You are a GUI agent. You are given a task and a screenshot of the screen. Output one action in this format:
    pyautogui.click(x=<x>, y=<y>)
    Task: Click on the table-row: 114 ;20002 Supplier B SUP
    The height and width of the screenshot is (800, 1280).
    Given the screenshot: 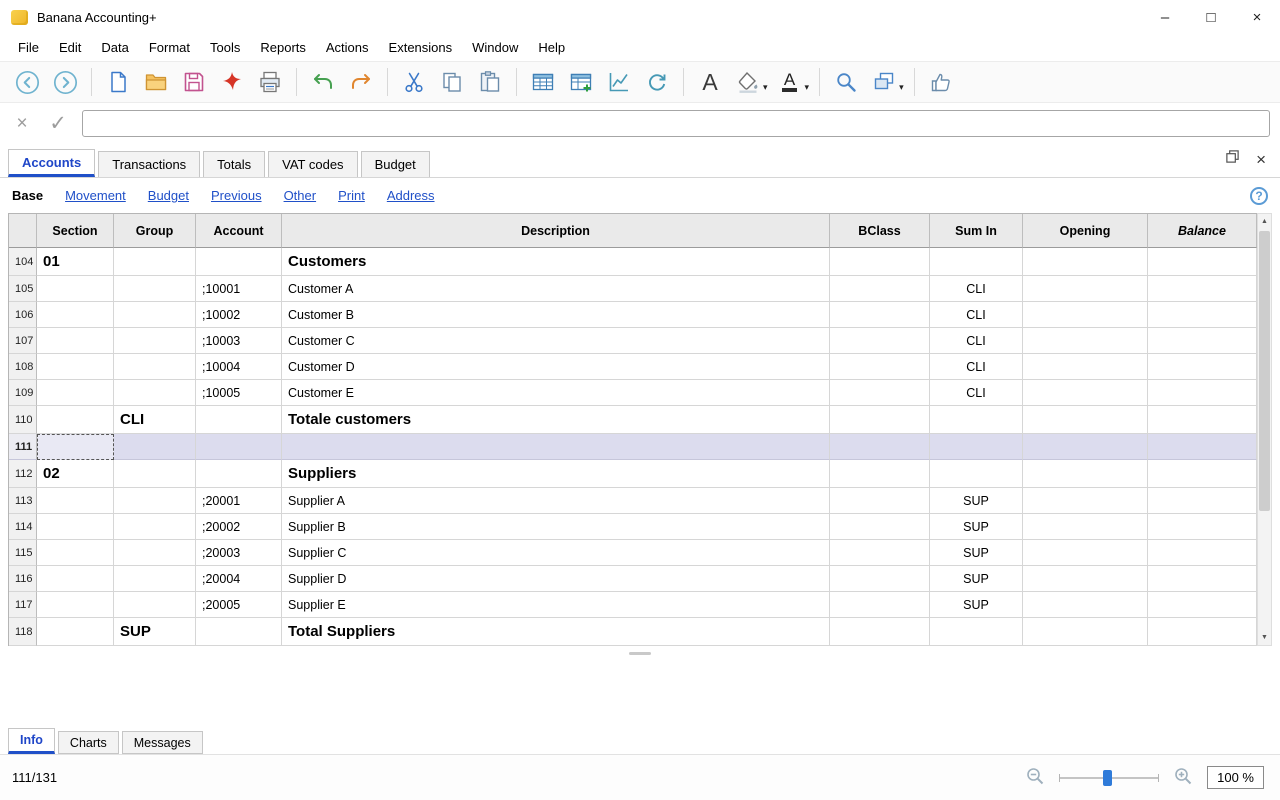 What is the action you would take?
    pyautogui.click(x=633, y=527)
    